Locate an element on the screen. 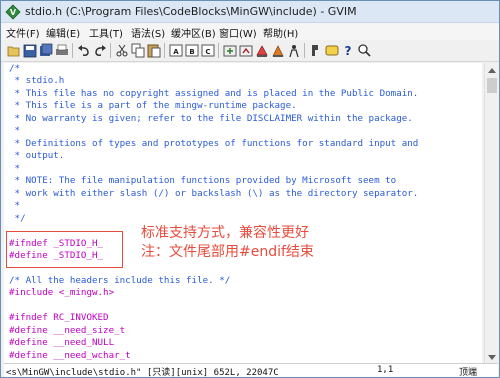 The image size is (500, 378). code-line: #define __need_wchar_t is located at coordinates (70, 355).